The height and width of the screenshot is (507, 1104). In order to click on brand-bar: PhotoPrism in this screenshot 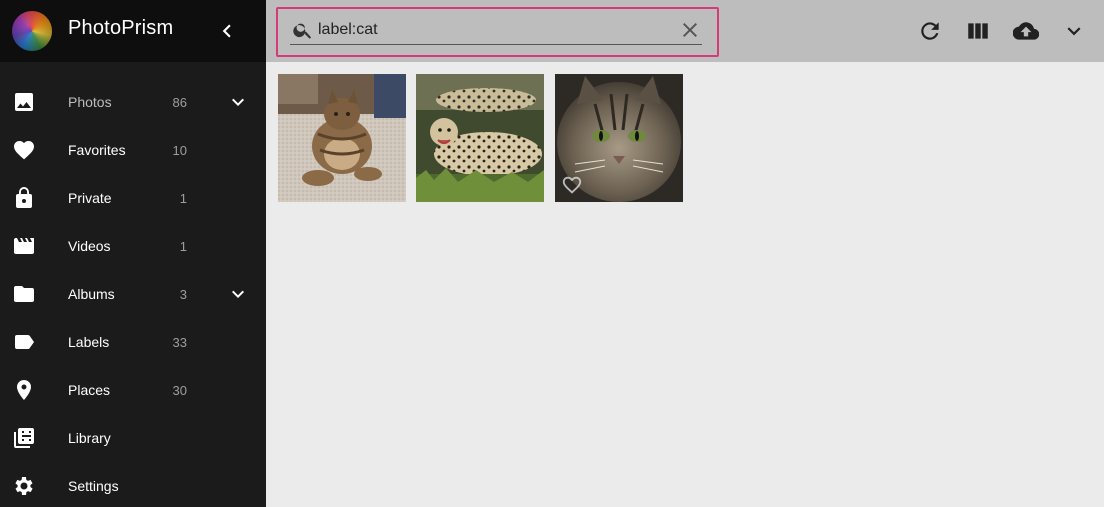, I will do `click(133, 31)`.